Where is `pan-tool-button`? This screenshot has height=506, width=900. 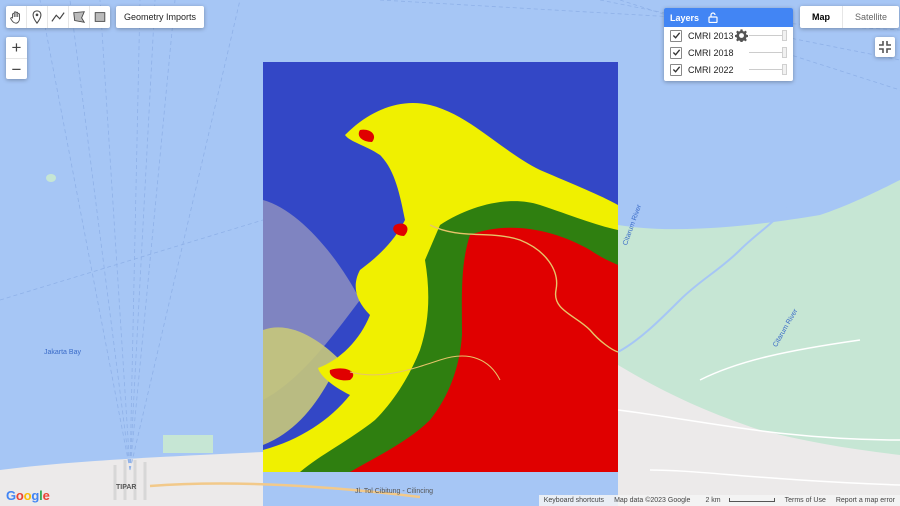 pan-tool-button is located at coordinates (16, 17).